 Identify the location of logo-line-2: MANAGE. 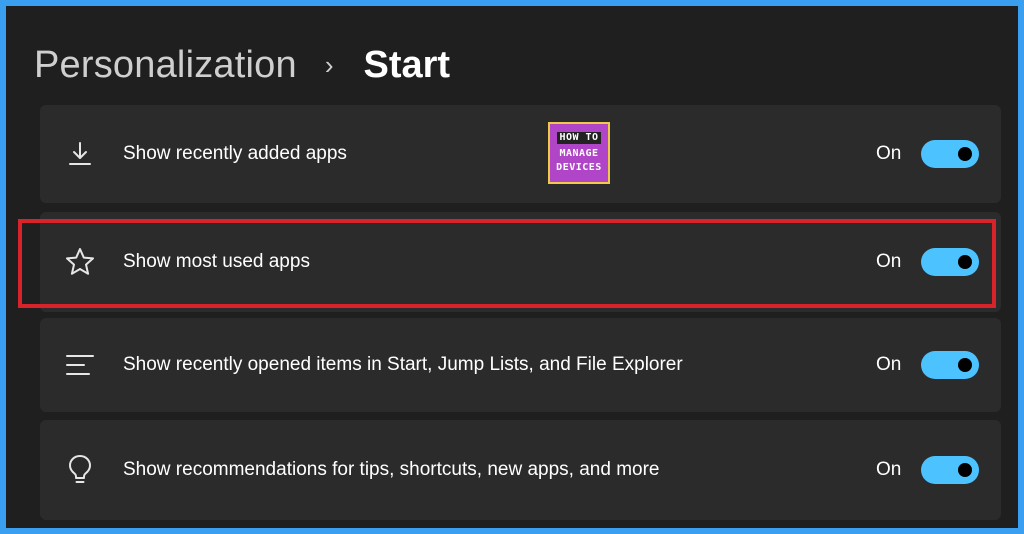
(579, 153).